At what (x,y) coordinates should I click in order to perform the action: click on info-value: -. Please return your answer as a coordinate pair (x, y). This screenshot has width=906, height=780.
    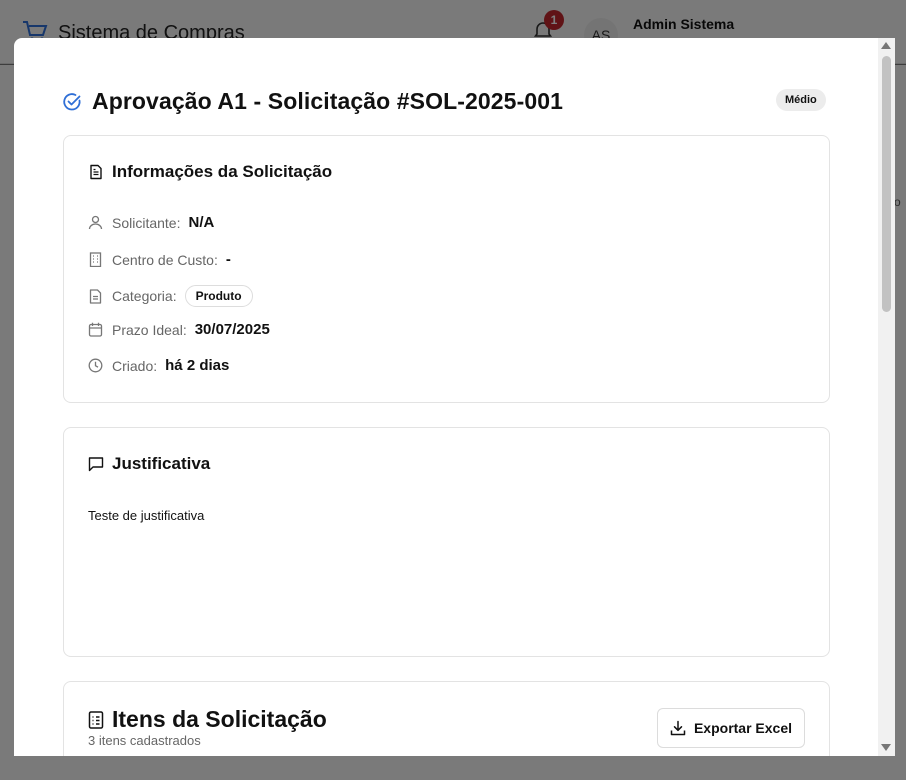
    Looking at the image, I should click on (228, 259).